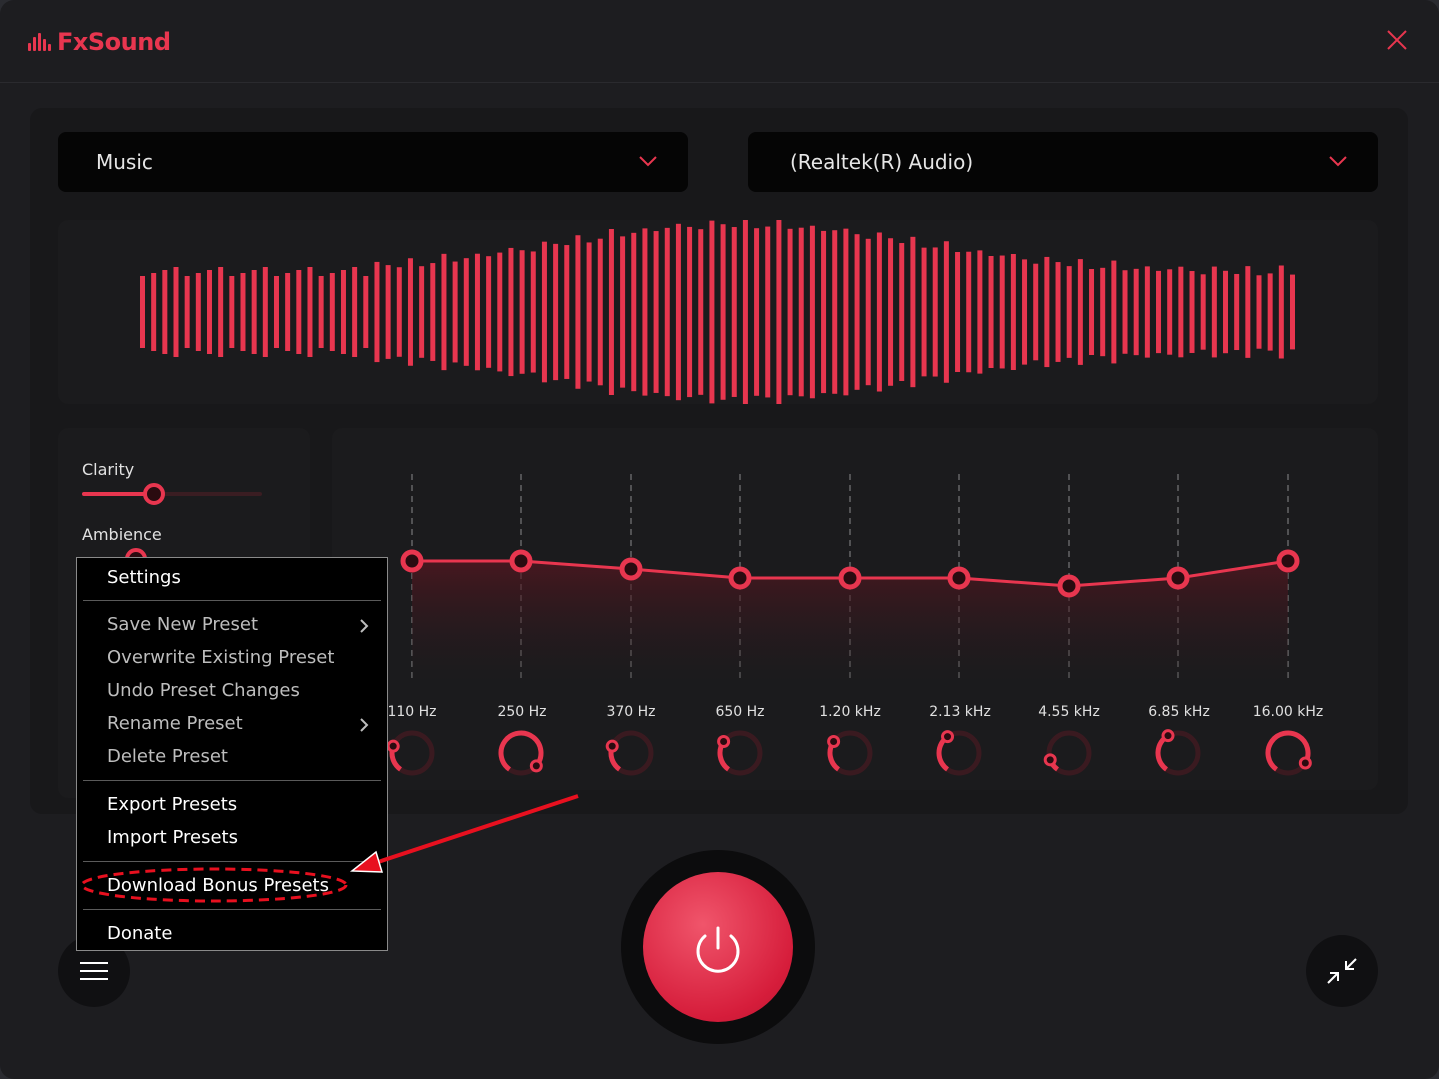  I want to click on menu-item-save-new-preset: Save New Preset, so click(243, 624).